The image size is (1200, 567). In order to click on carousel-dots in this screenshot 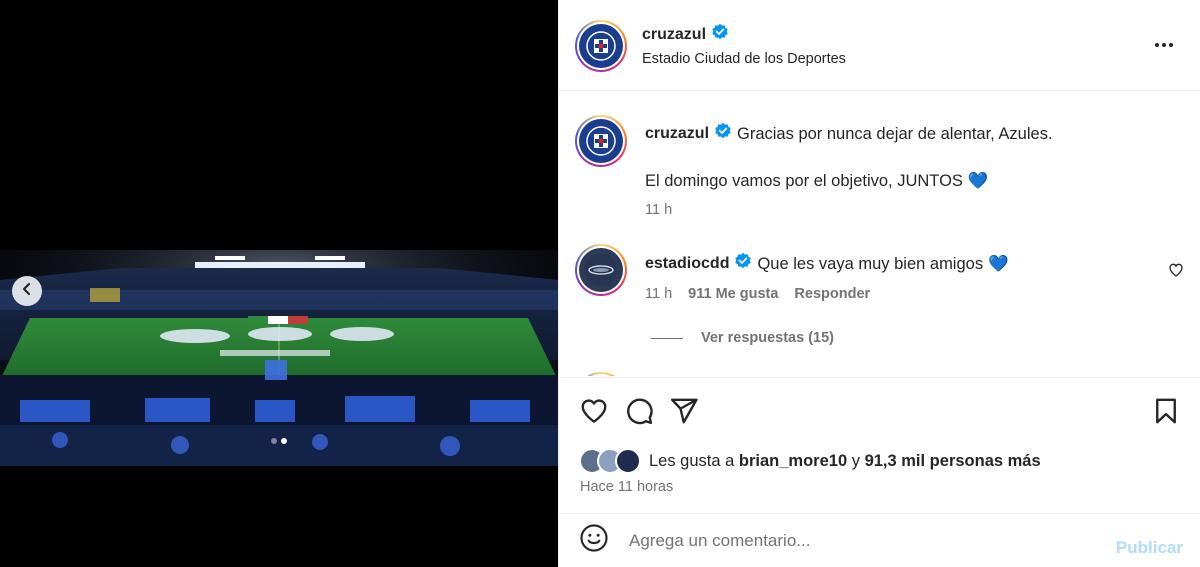, I will do `click(279, 441)`.